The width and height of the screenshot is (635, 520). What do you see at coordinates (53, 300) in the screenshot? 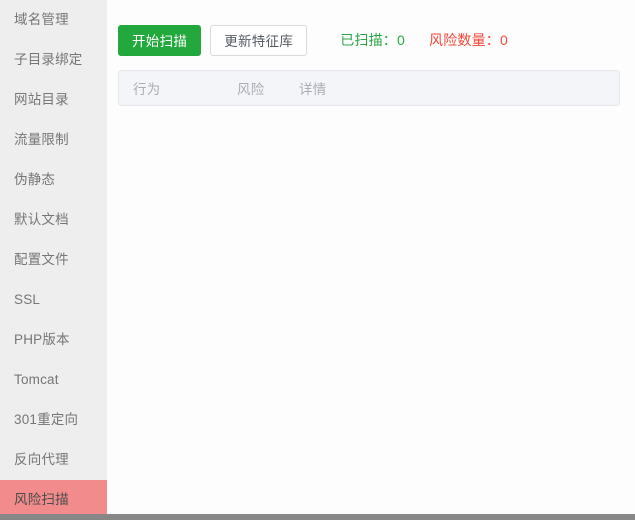
I see `sidebar-item-ssl: SSL` at bounding box center [53, 300].